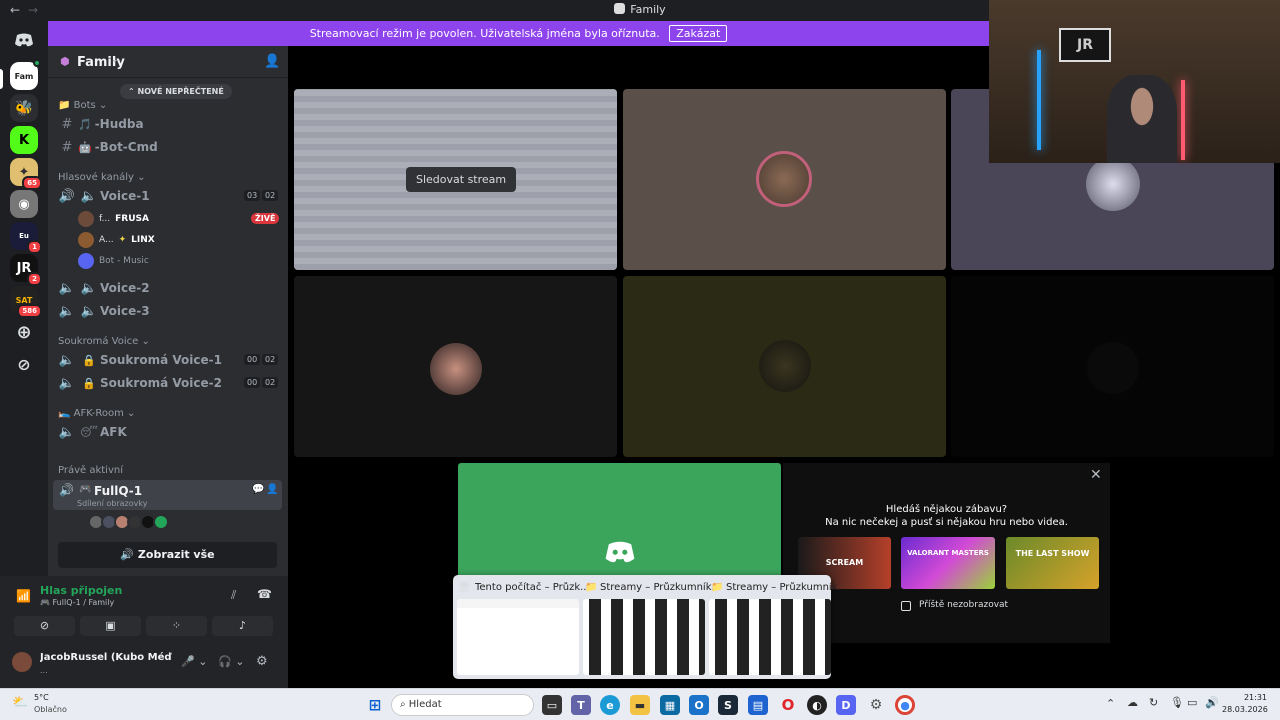 The height and width of the screenshot is (720, 1280). Describe the element at coordinates (462, 705) in the screenshot. I see `taskbar-search: ⌕ Hledat` at that location.